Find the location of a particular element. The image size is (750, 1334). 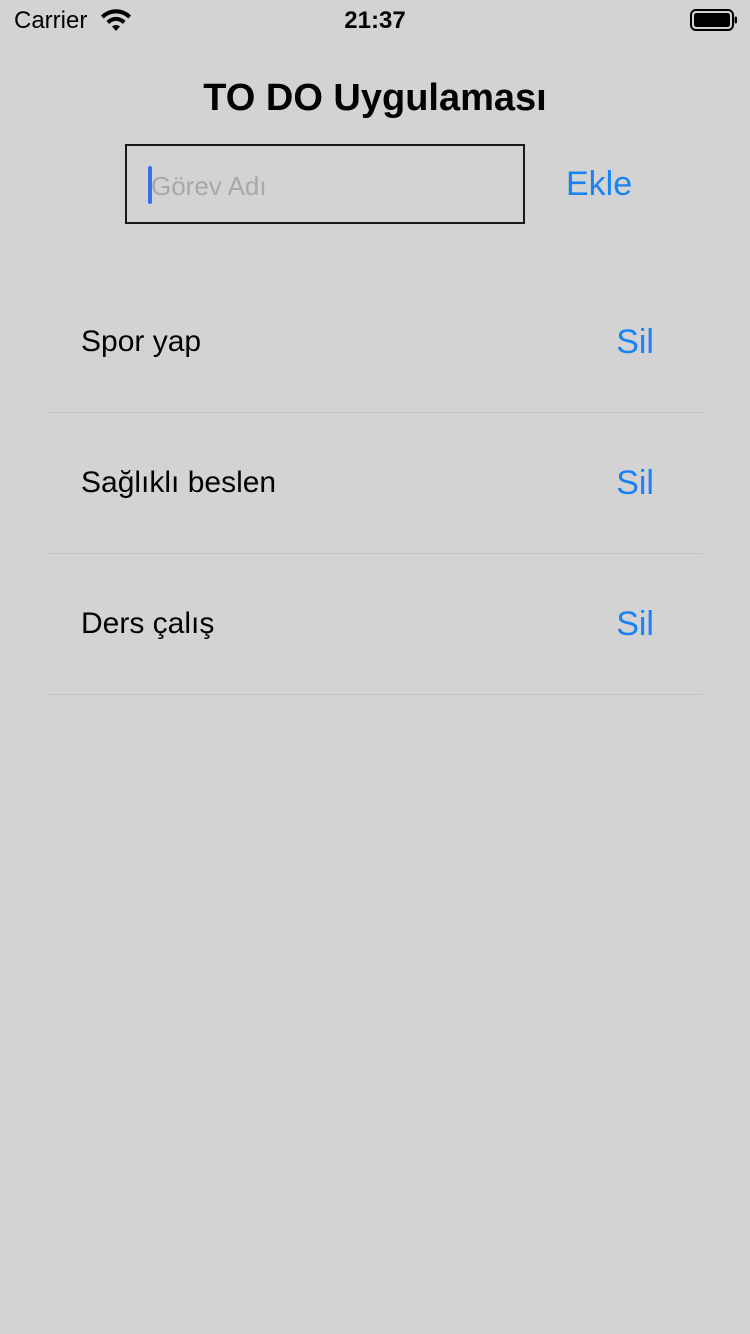

task-input-placeholder: Görev Adı is located at coordinates (209, 186).